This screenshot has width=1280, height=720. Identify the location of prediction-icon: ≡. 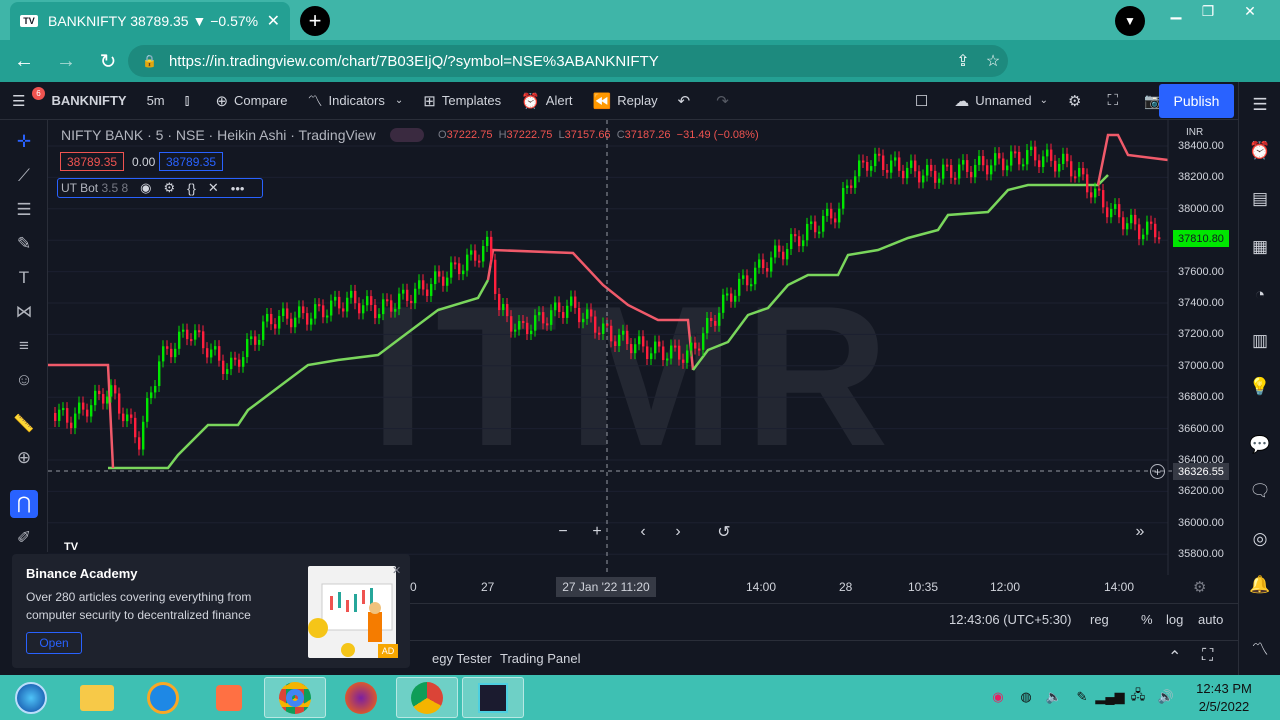
(24, 346).